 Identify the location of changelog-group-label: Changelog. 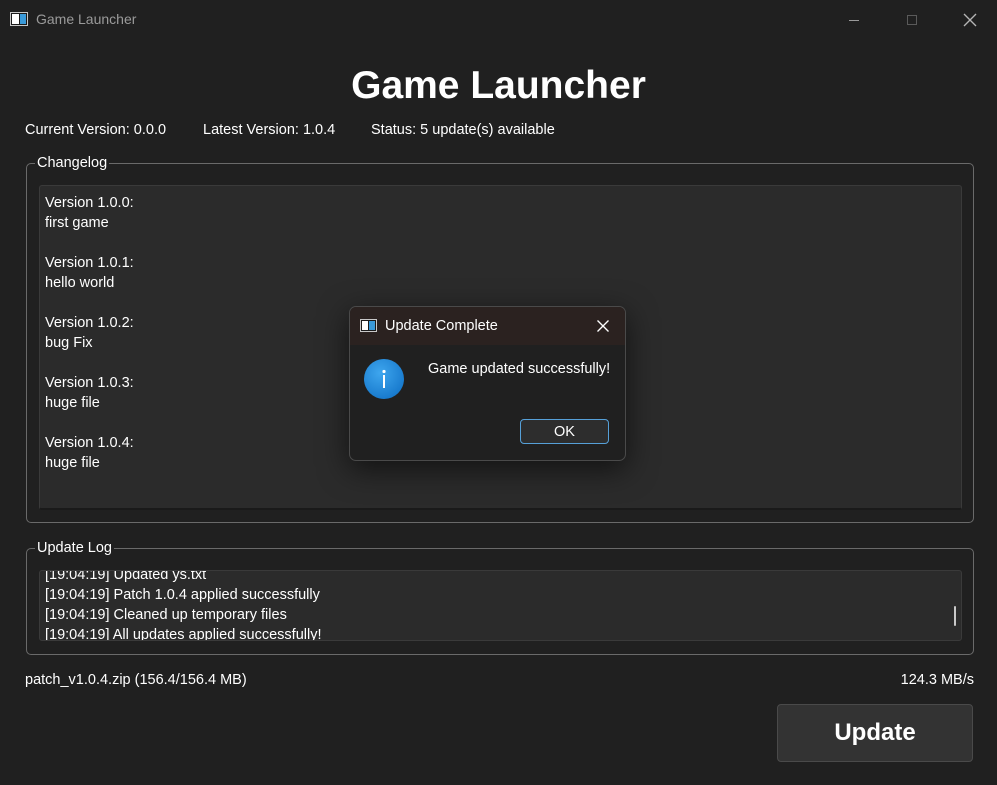
(72, 163).